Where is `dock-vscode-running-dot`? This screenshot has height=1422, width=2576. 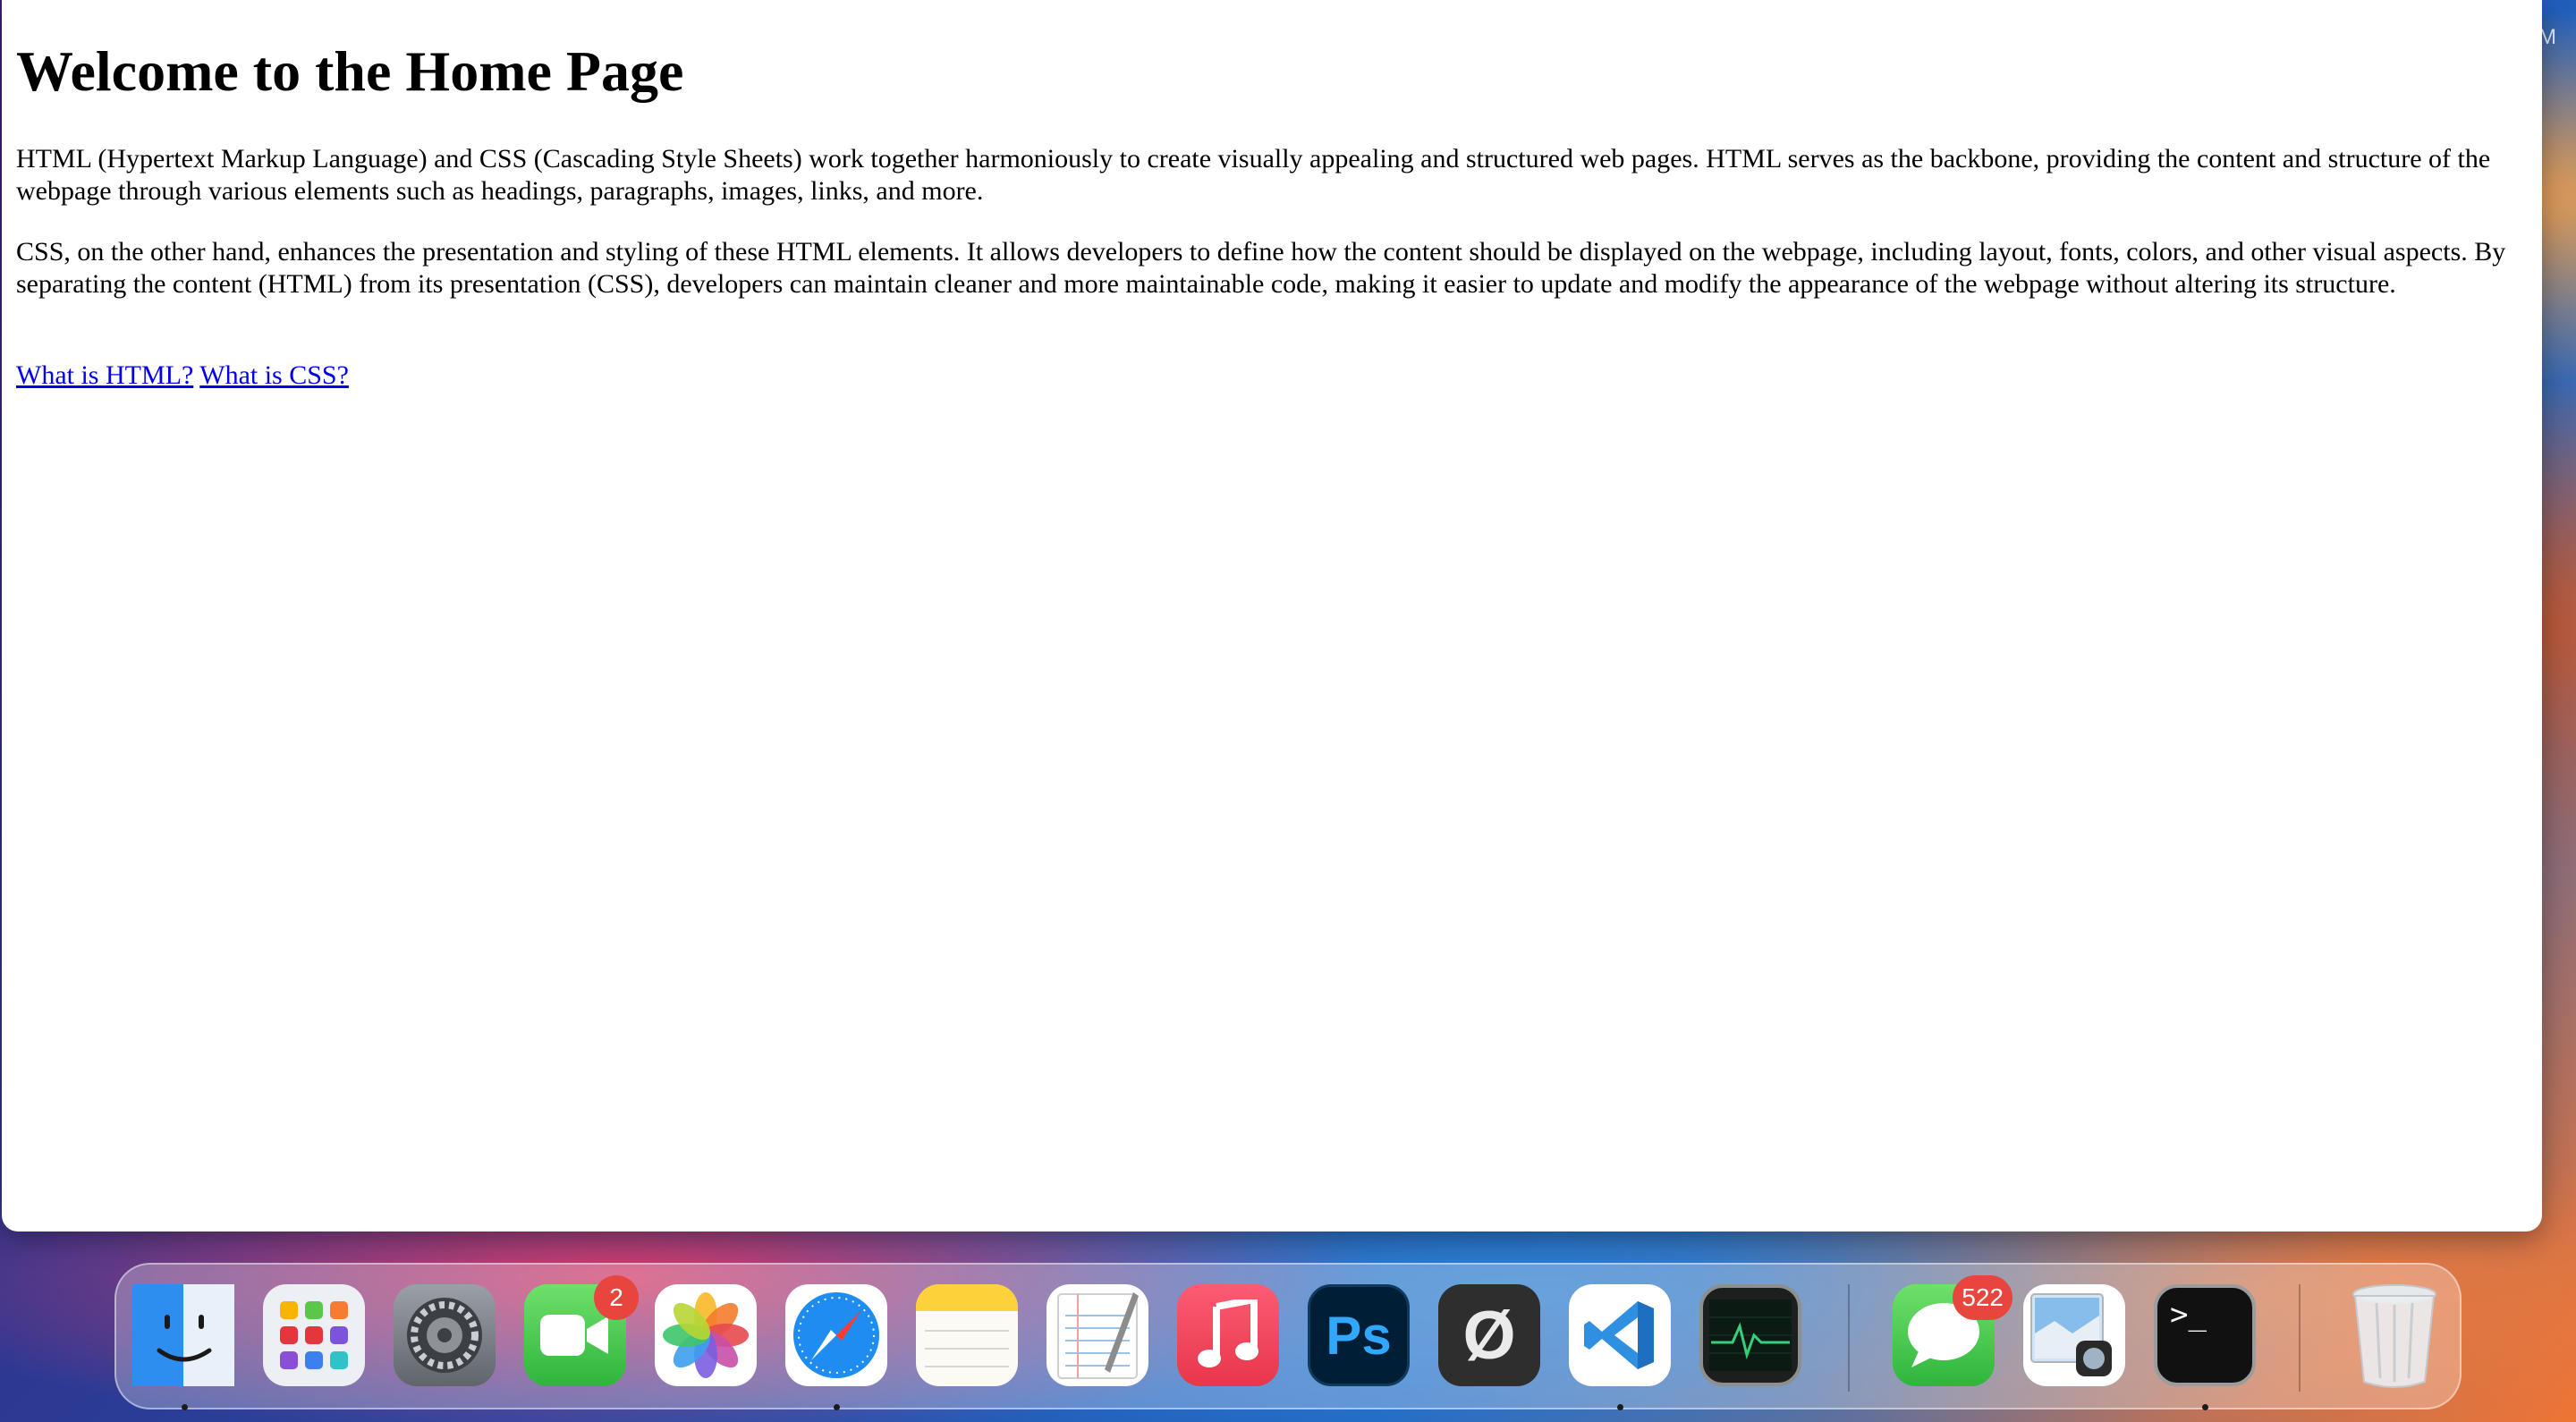 dock-vscode-running-dot is located at coordinates (1620, 1407).